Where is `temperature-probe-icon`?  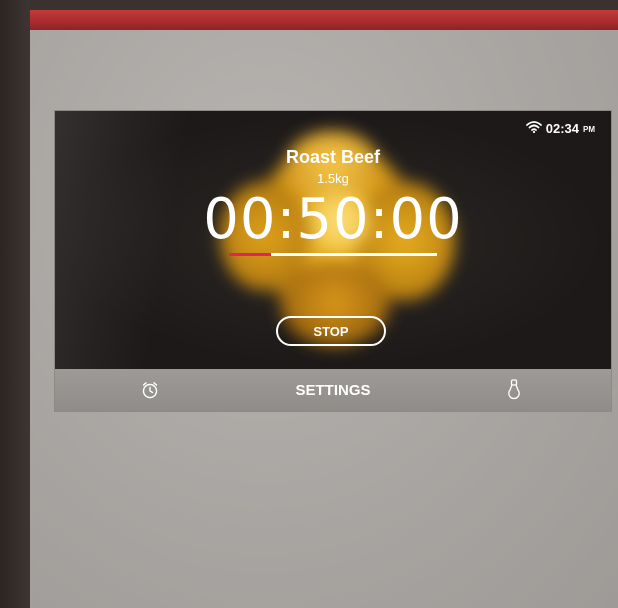
temperature-probe-icon is located at coordinates (514, 390).